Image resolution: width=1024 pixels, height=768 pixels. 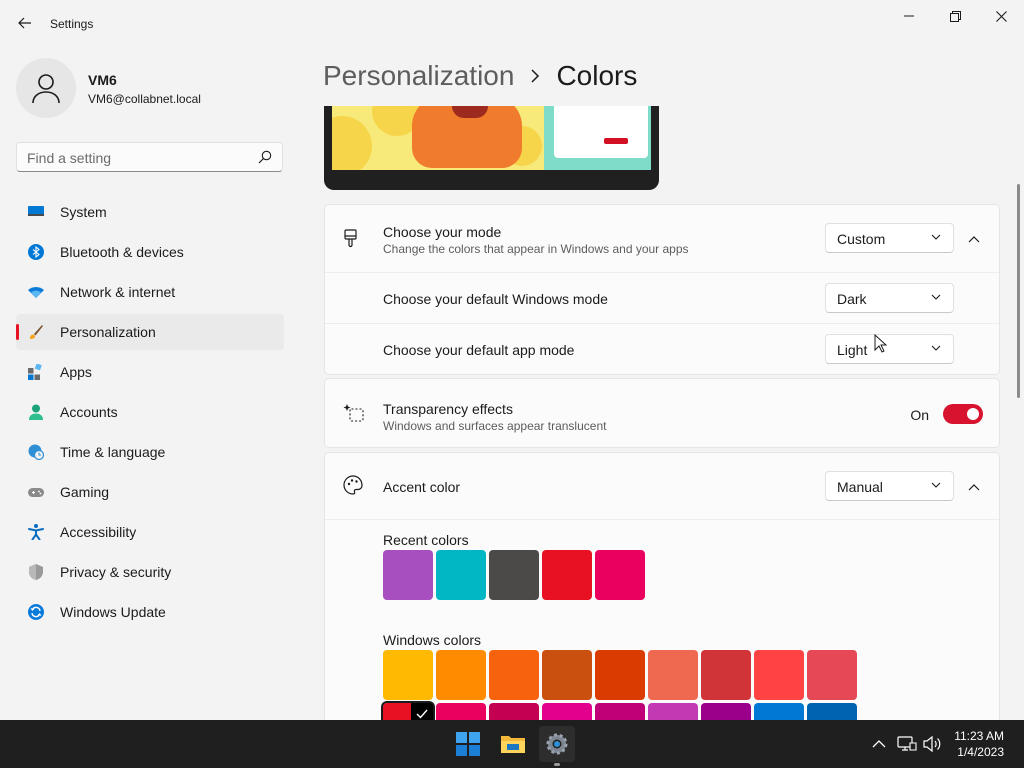 What do you see at coordinates (852, 299) in the screenshot?
I see `windows-mode-value: Dark` at bounding box center [852, 299].